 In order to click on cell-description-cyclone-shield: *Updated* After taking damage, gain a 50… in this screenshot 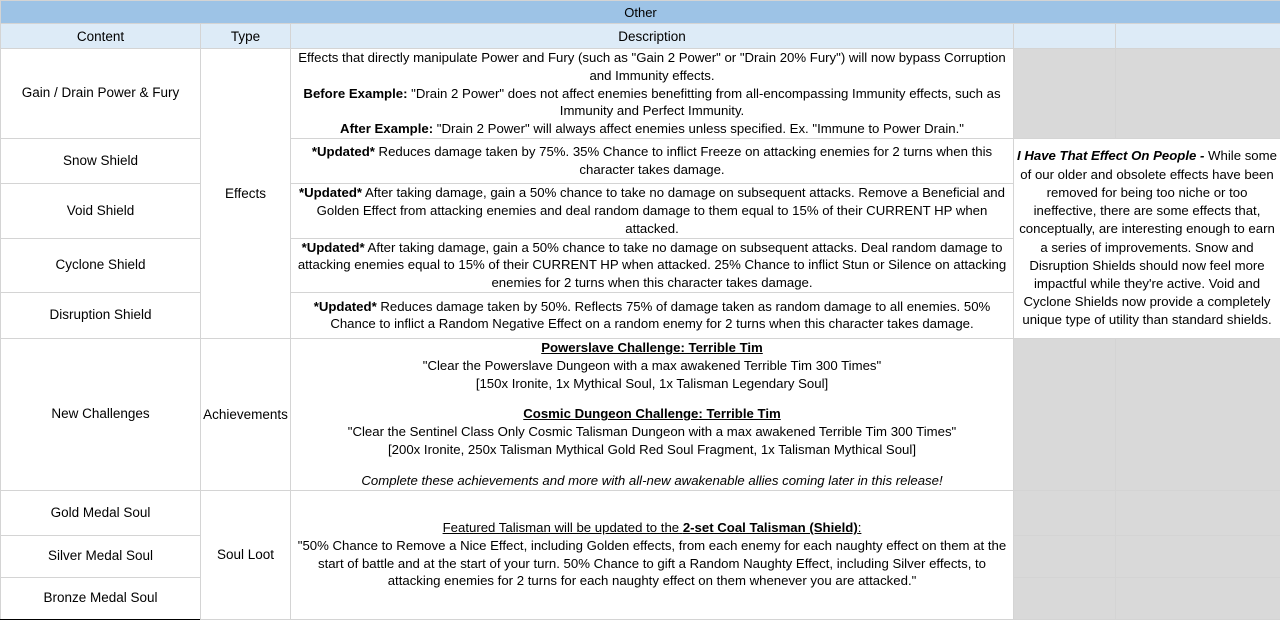, I will do `click(652, 265)`.